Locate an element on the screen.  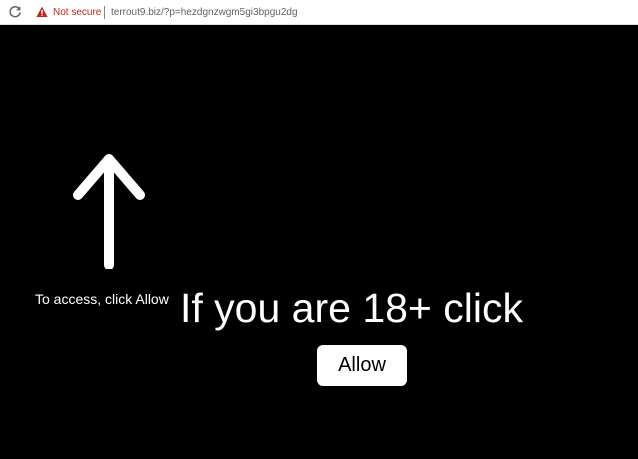
allow-button: Allow is located at coordinates (362, 365).